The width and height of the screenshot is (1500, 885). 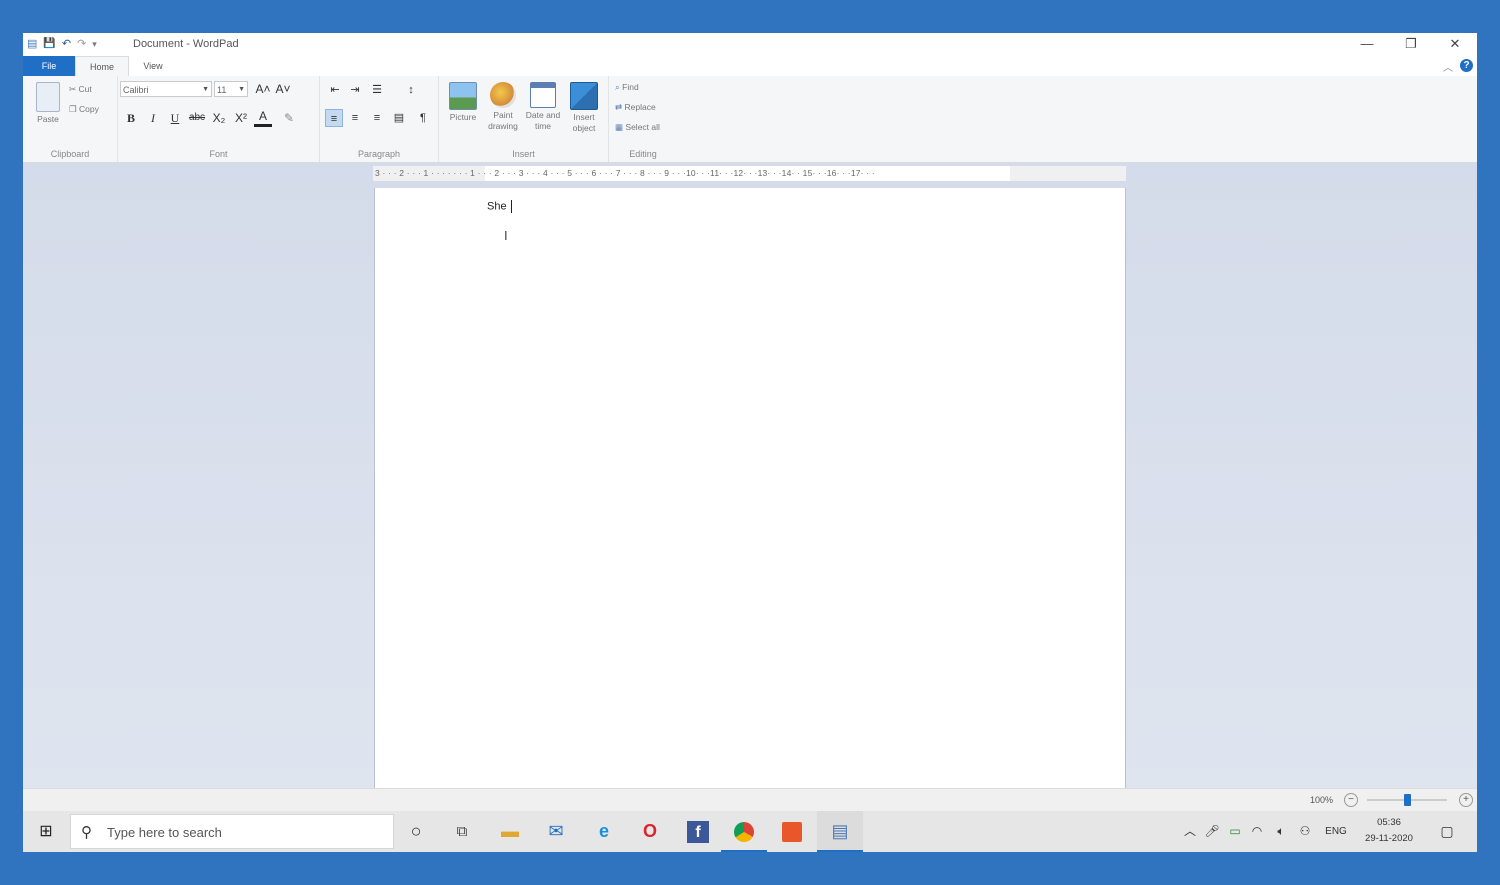 I want to click on taskbar-search-box: ⚲ Type here to search, so click(x=232, y=831).